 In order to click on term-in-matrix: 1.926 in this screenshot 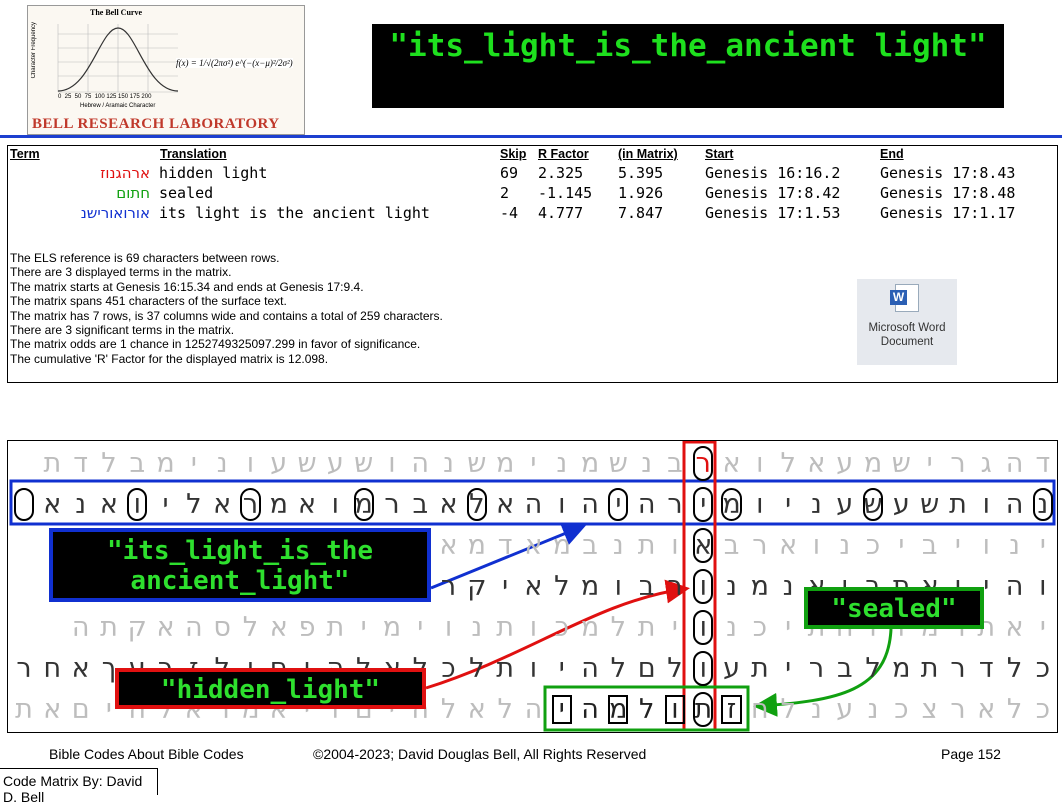, I will do `click(641, 193)`.